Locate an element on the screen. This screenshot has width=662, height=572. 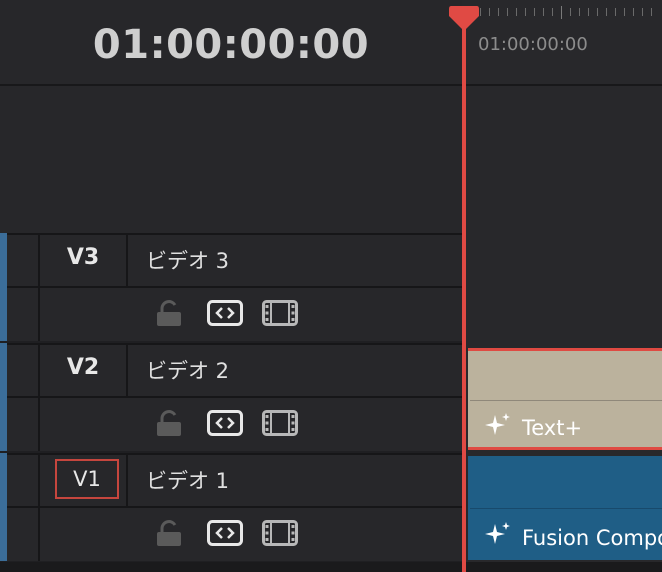
track-header-v1: V1 ビデオ 1 is located at coordinates (231, 507).